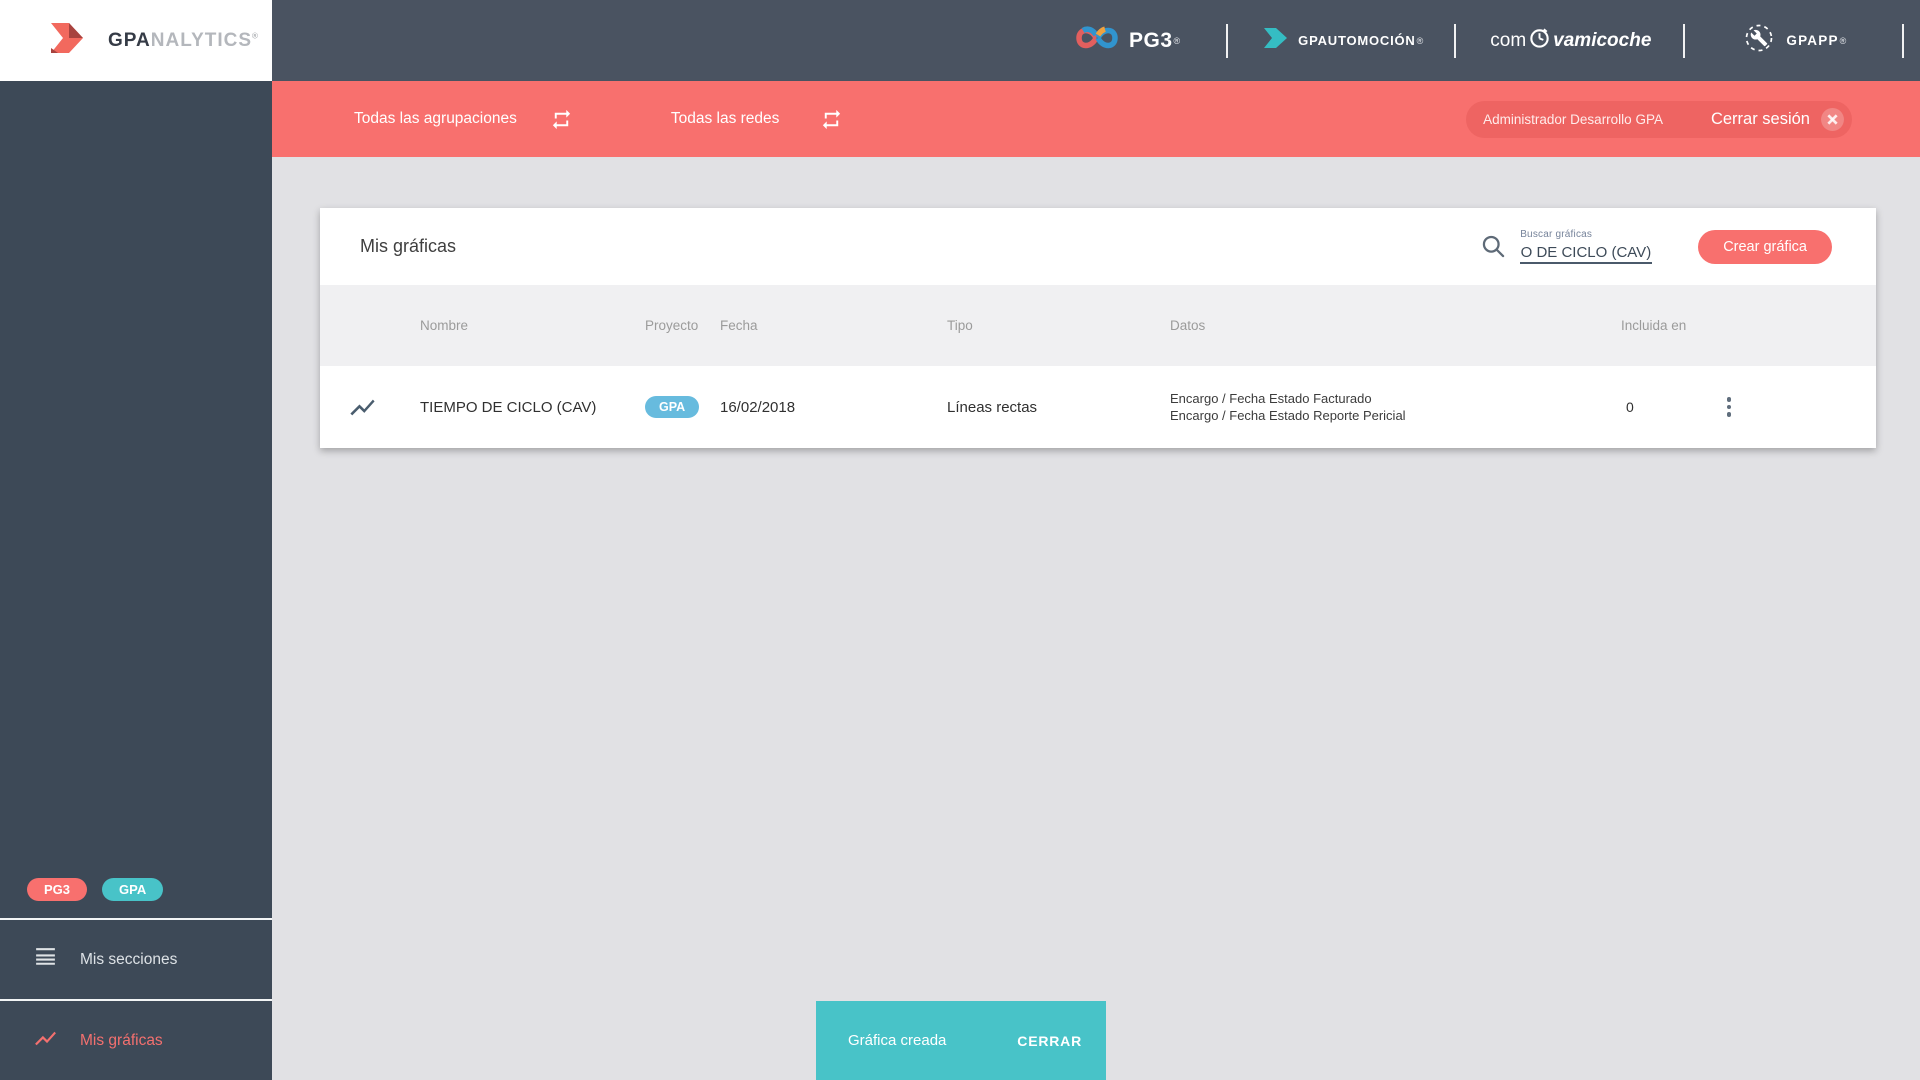  Describe the element at coordinates (1188, 325) in the screenshot. I see `col-header-datos: Datos` at that location.